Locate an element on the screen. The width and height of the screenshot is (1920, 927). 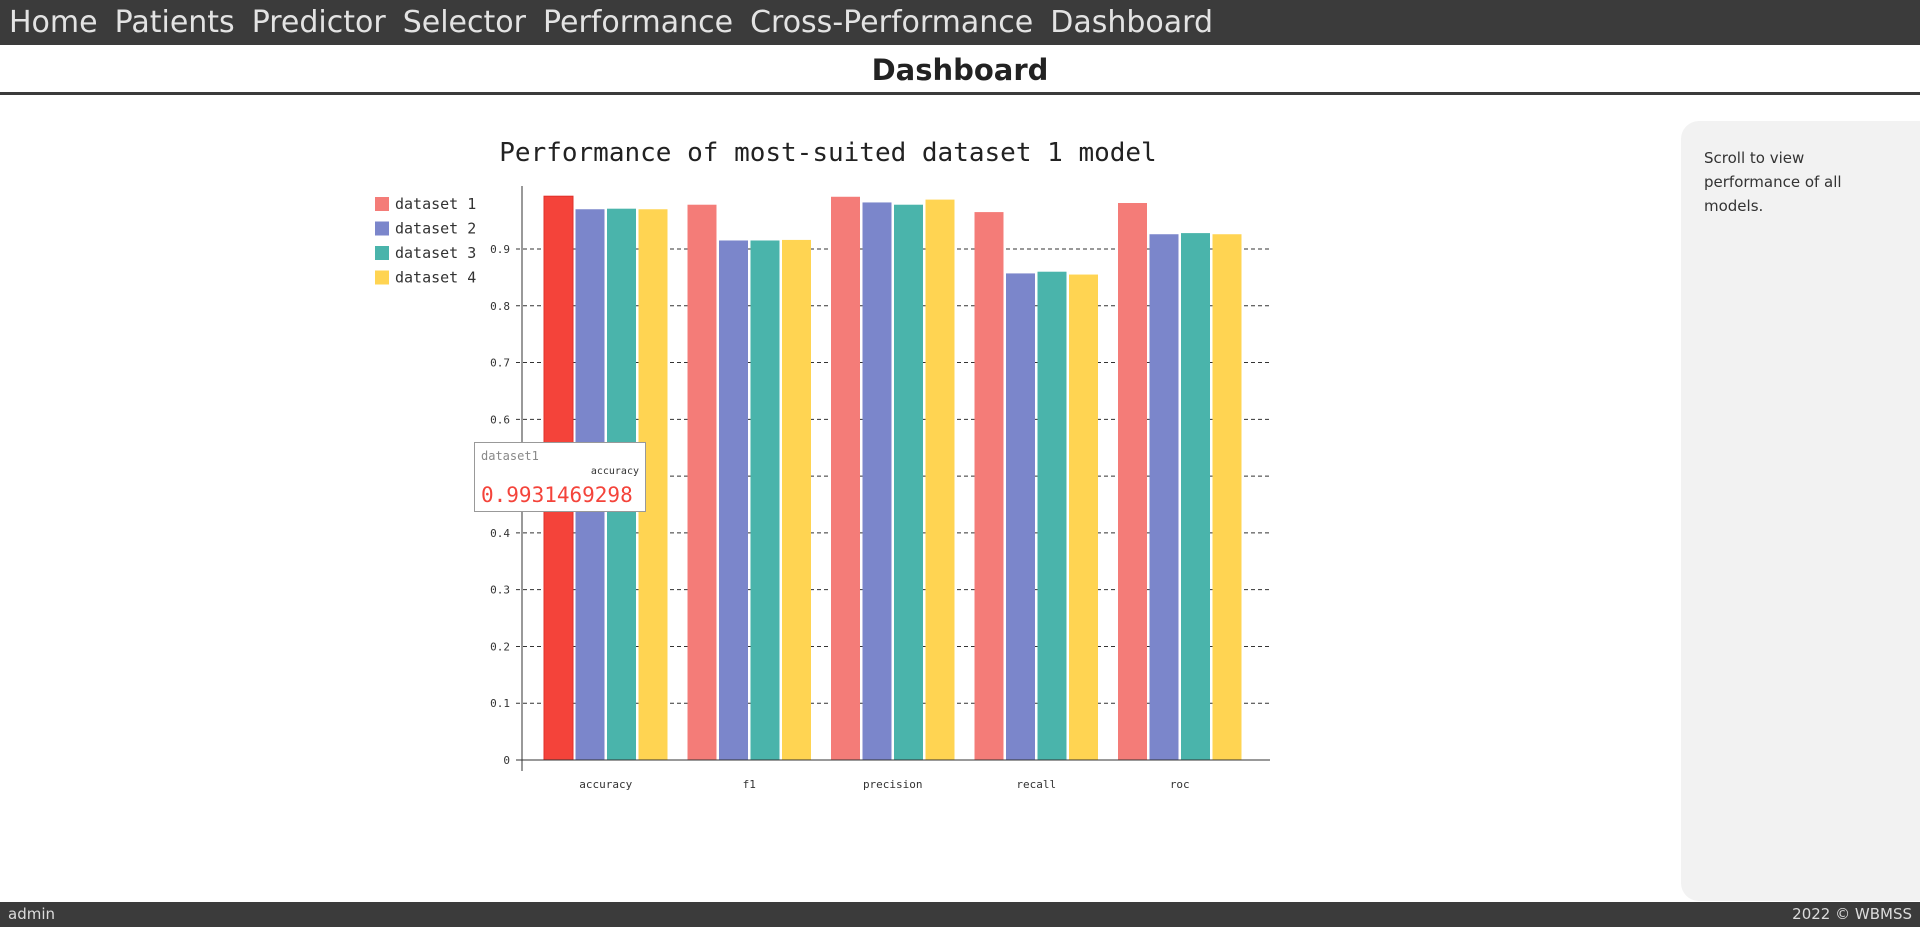
y-tick-label: 0.1 is located at coordinates (500, 703).